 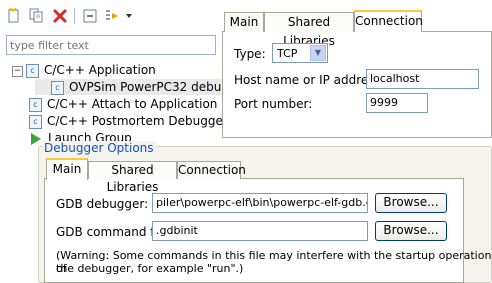 I want to click on delete-icon, so click(x=60, y=16).